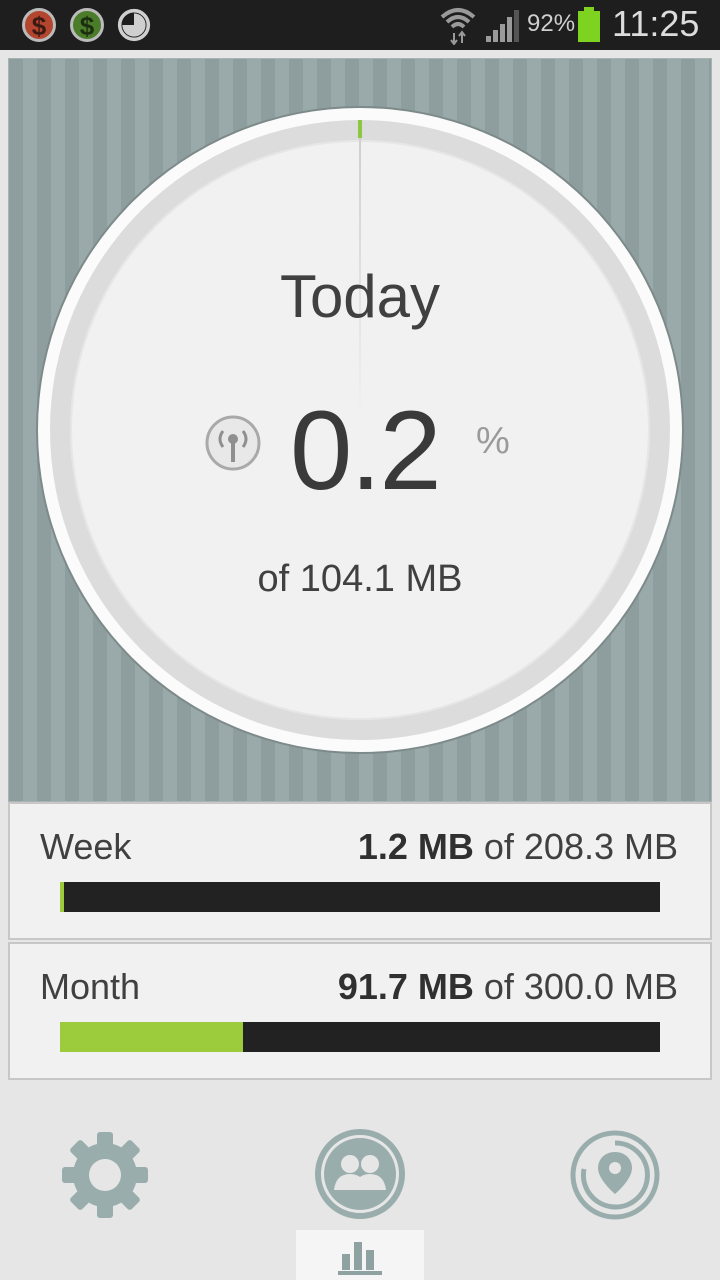  I want to click on week-progress-fill, so click(62, 897).